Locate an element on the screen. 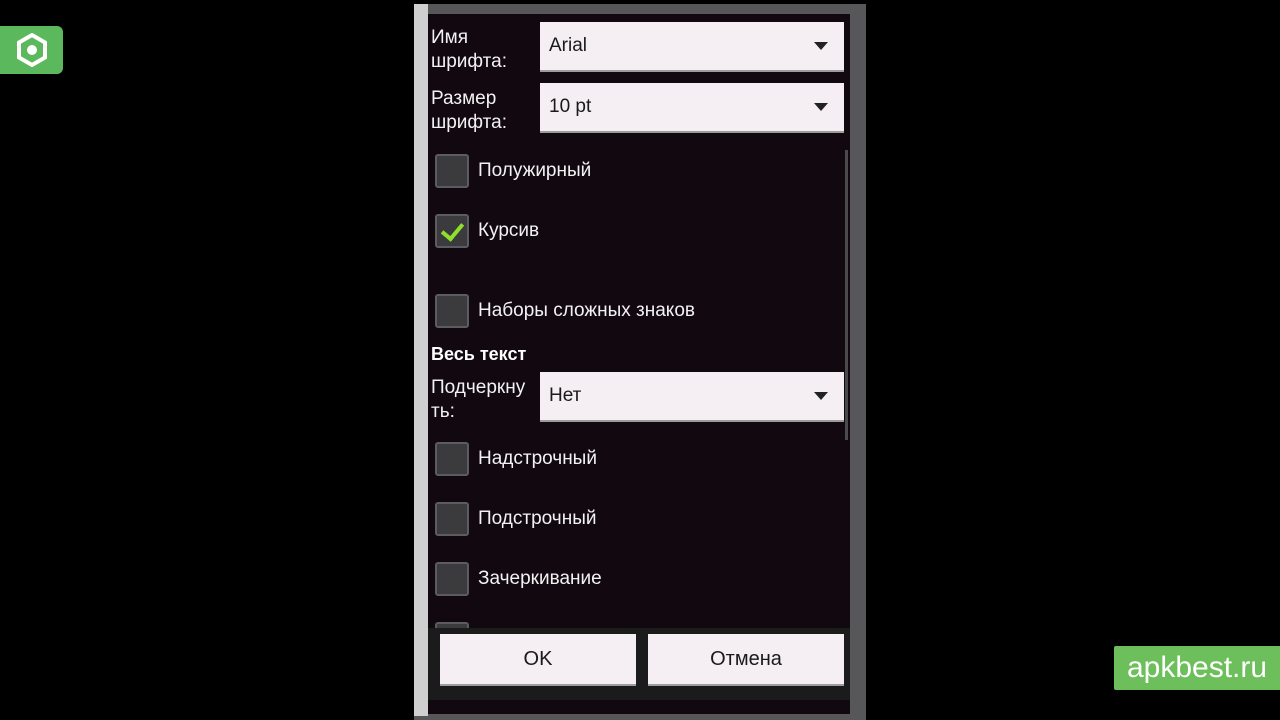 The image size is (1280, 720). underline-label-line1: Подчеркну is located at coordinates (478, 387).